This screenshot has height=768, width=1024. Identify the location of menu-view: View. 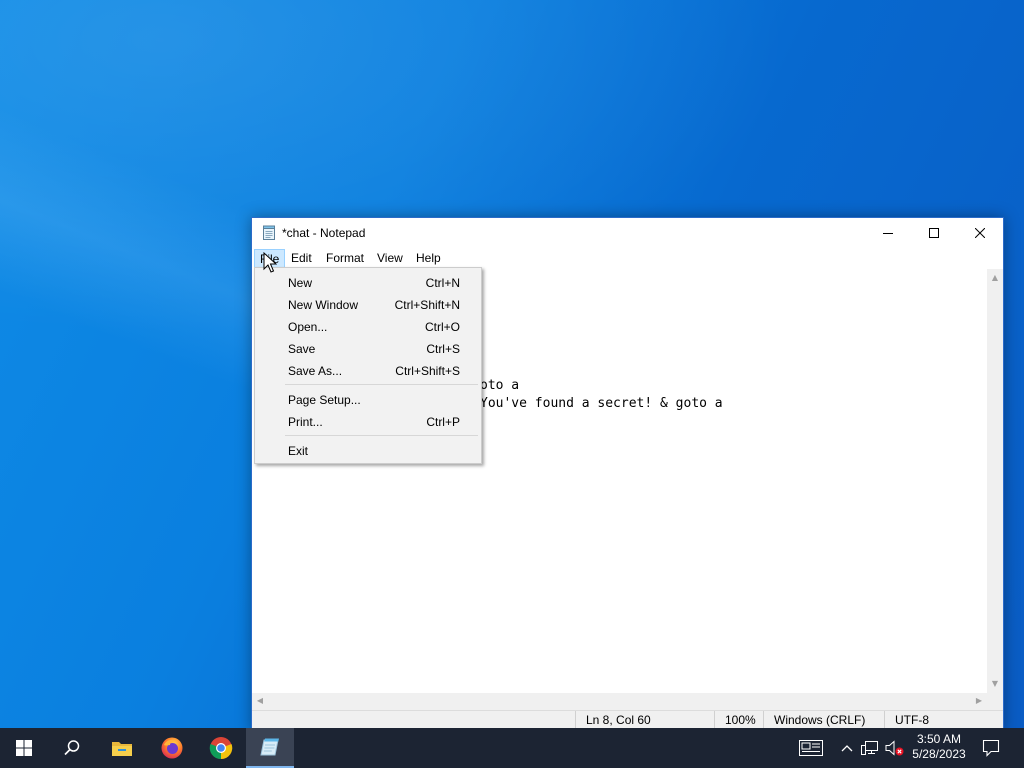
(390, 259).